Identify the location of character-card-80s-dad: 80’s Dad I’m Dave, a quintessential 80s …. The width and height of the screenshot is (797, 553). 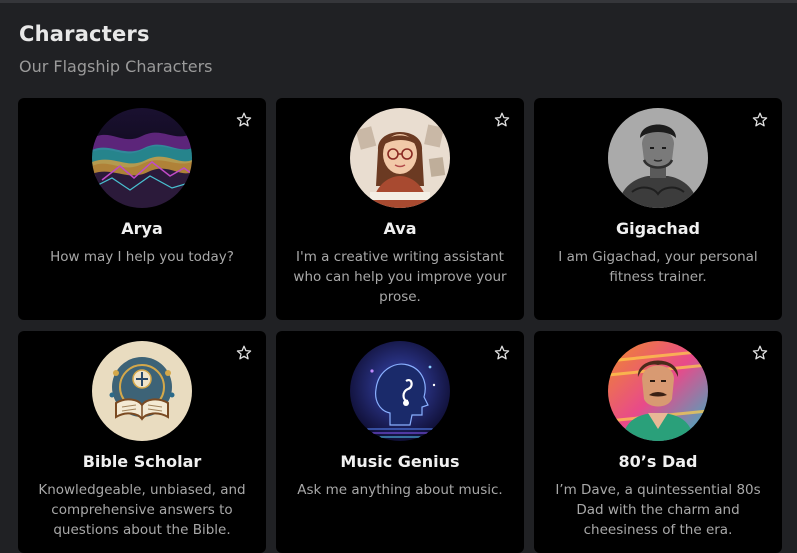
(658, 442).